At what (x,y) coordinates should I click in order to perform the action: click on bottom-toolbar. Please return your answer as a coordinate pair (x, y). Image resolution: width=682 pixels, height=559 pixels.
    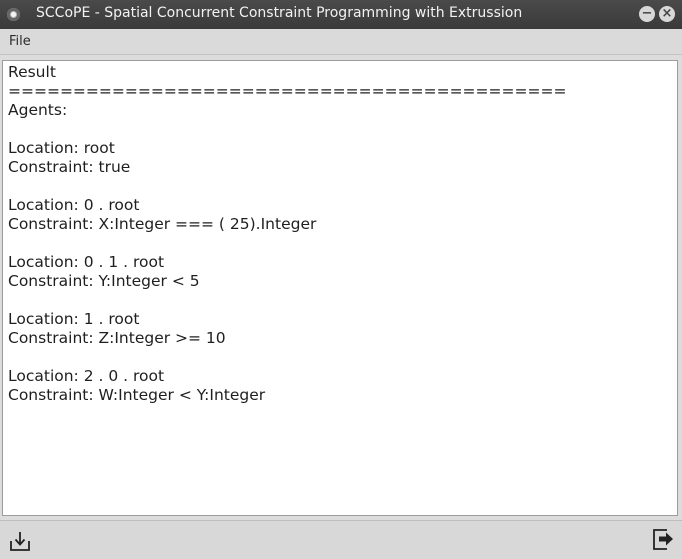
    Looking at the image, I should click on (341, 539).